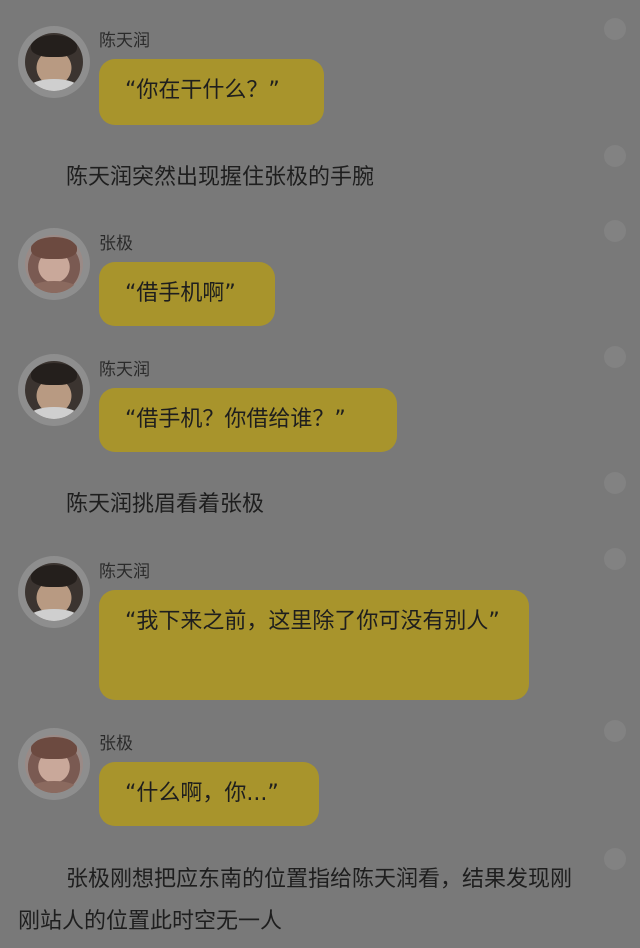 The image size is (640, 948). I want to click on message-bubble: “借手机？你借给谁？”, so click(248, 420).